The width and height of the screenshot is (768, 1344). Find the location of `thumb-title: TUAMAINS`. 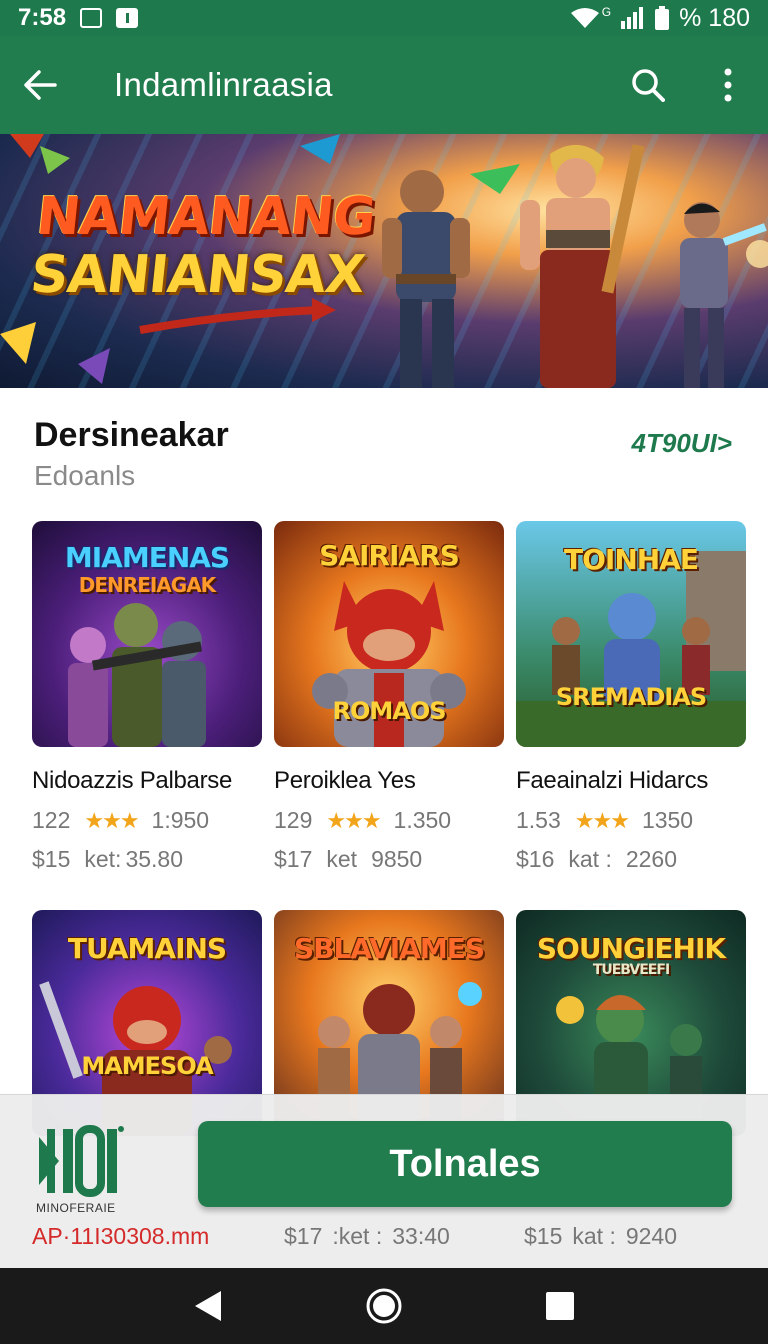

thumb-title: TUAMAINS is located at coordinates (147, 948).